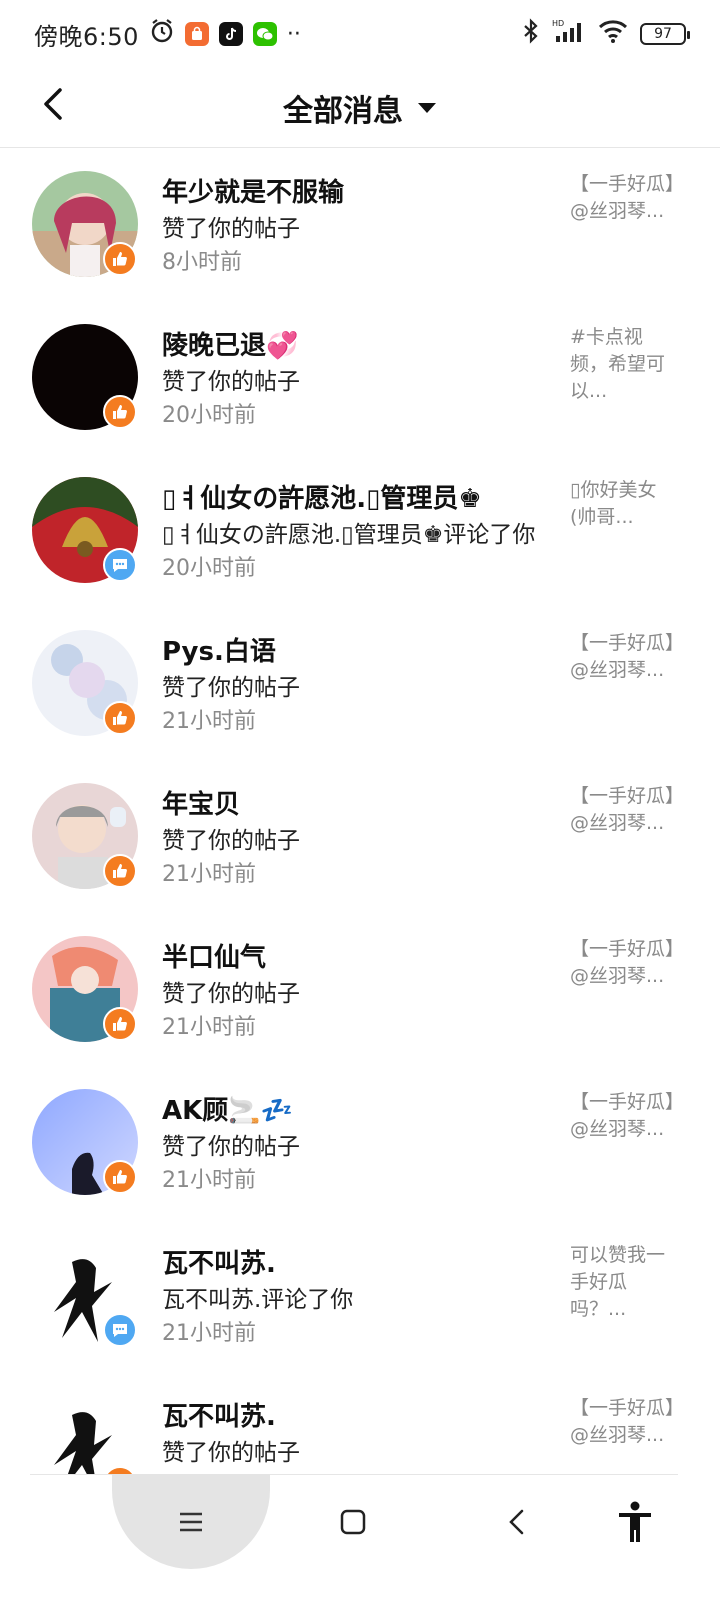  I want to click on menu-button, so click(191, 1521).